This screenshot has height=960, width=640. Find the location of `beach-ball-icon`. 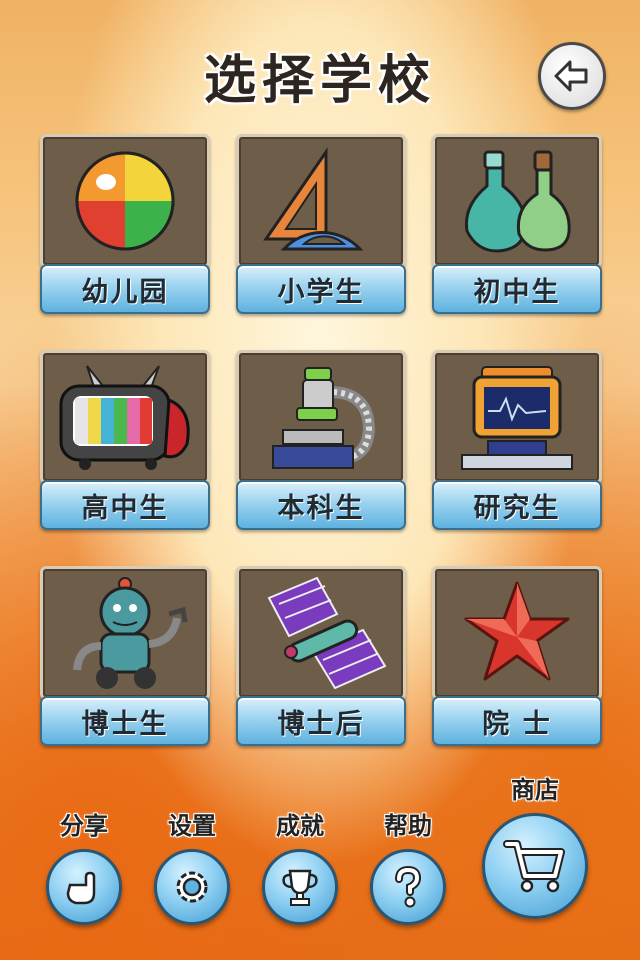

beach-ball-icon is located at coordinates (125, 201).